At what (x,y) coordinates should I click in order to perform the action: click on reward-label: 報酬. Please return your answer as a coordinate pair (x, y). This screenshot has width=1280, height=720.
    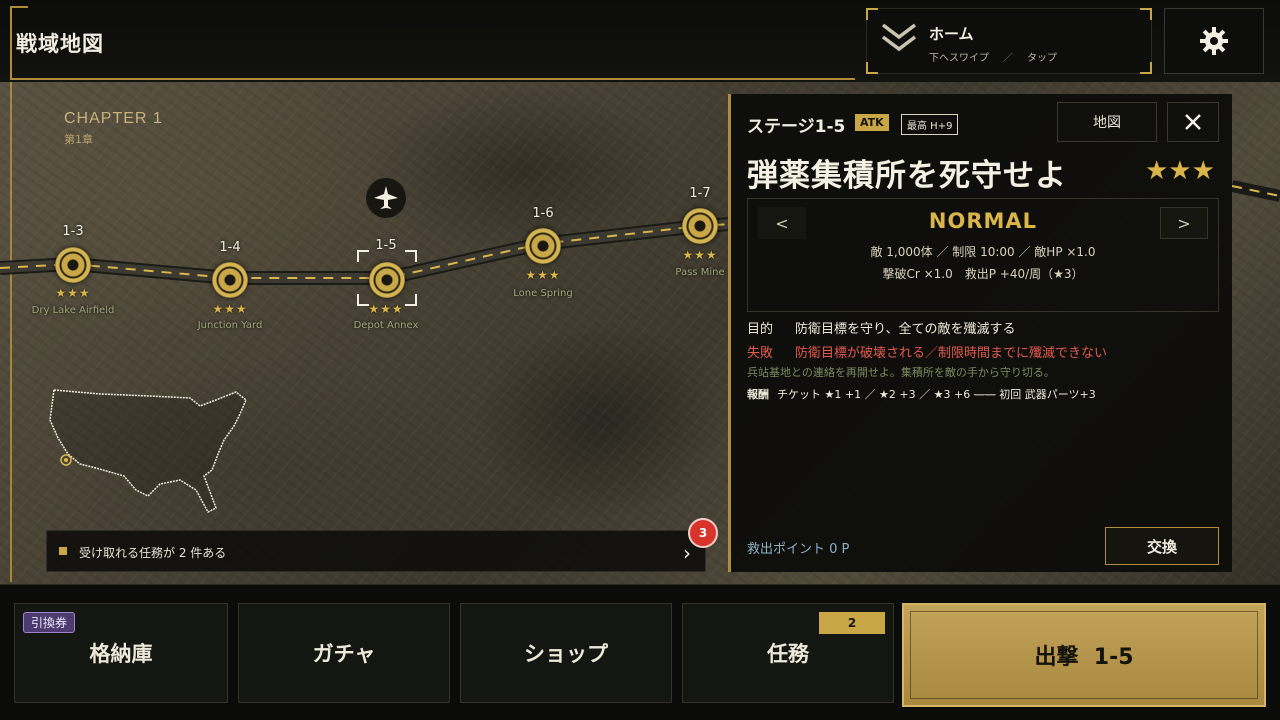
    Looking at the image, I should click on (758, 394).